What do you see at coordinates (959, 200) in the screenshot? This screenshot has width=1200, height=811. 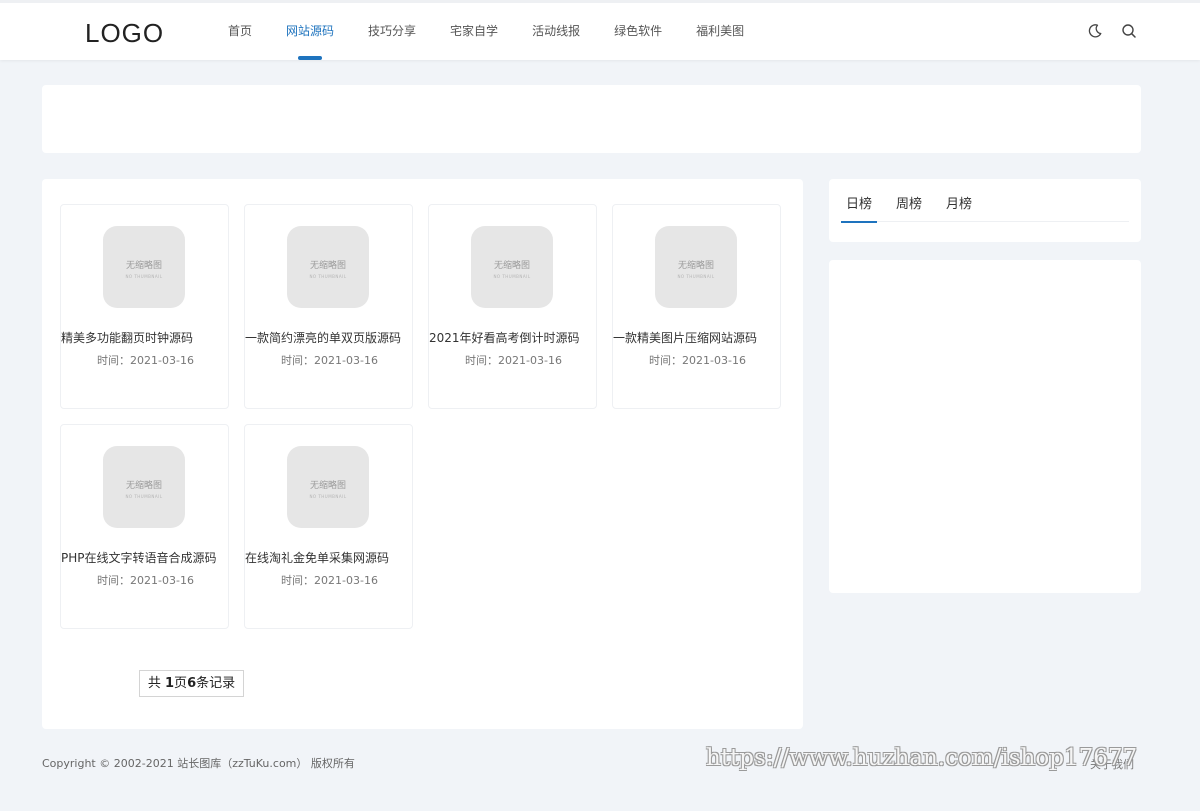 I see `tab-monthly: 月榜` at bounding box center [959, 200].